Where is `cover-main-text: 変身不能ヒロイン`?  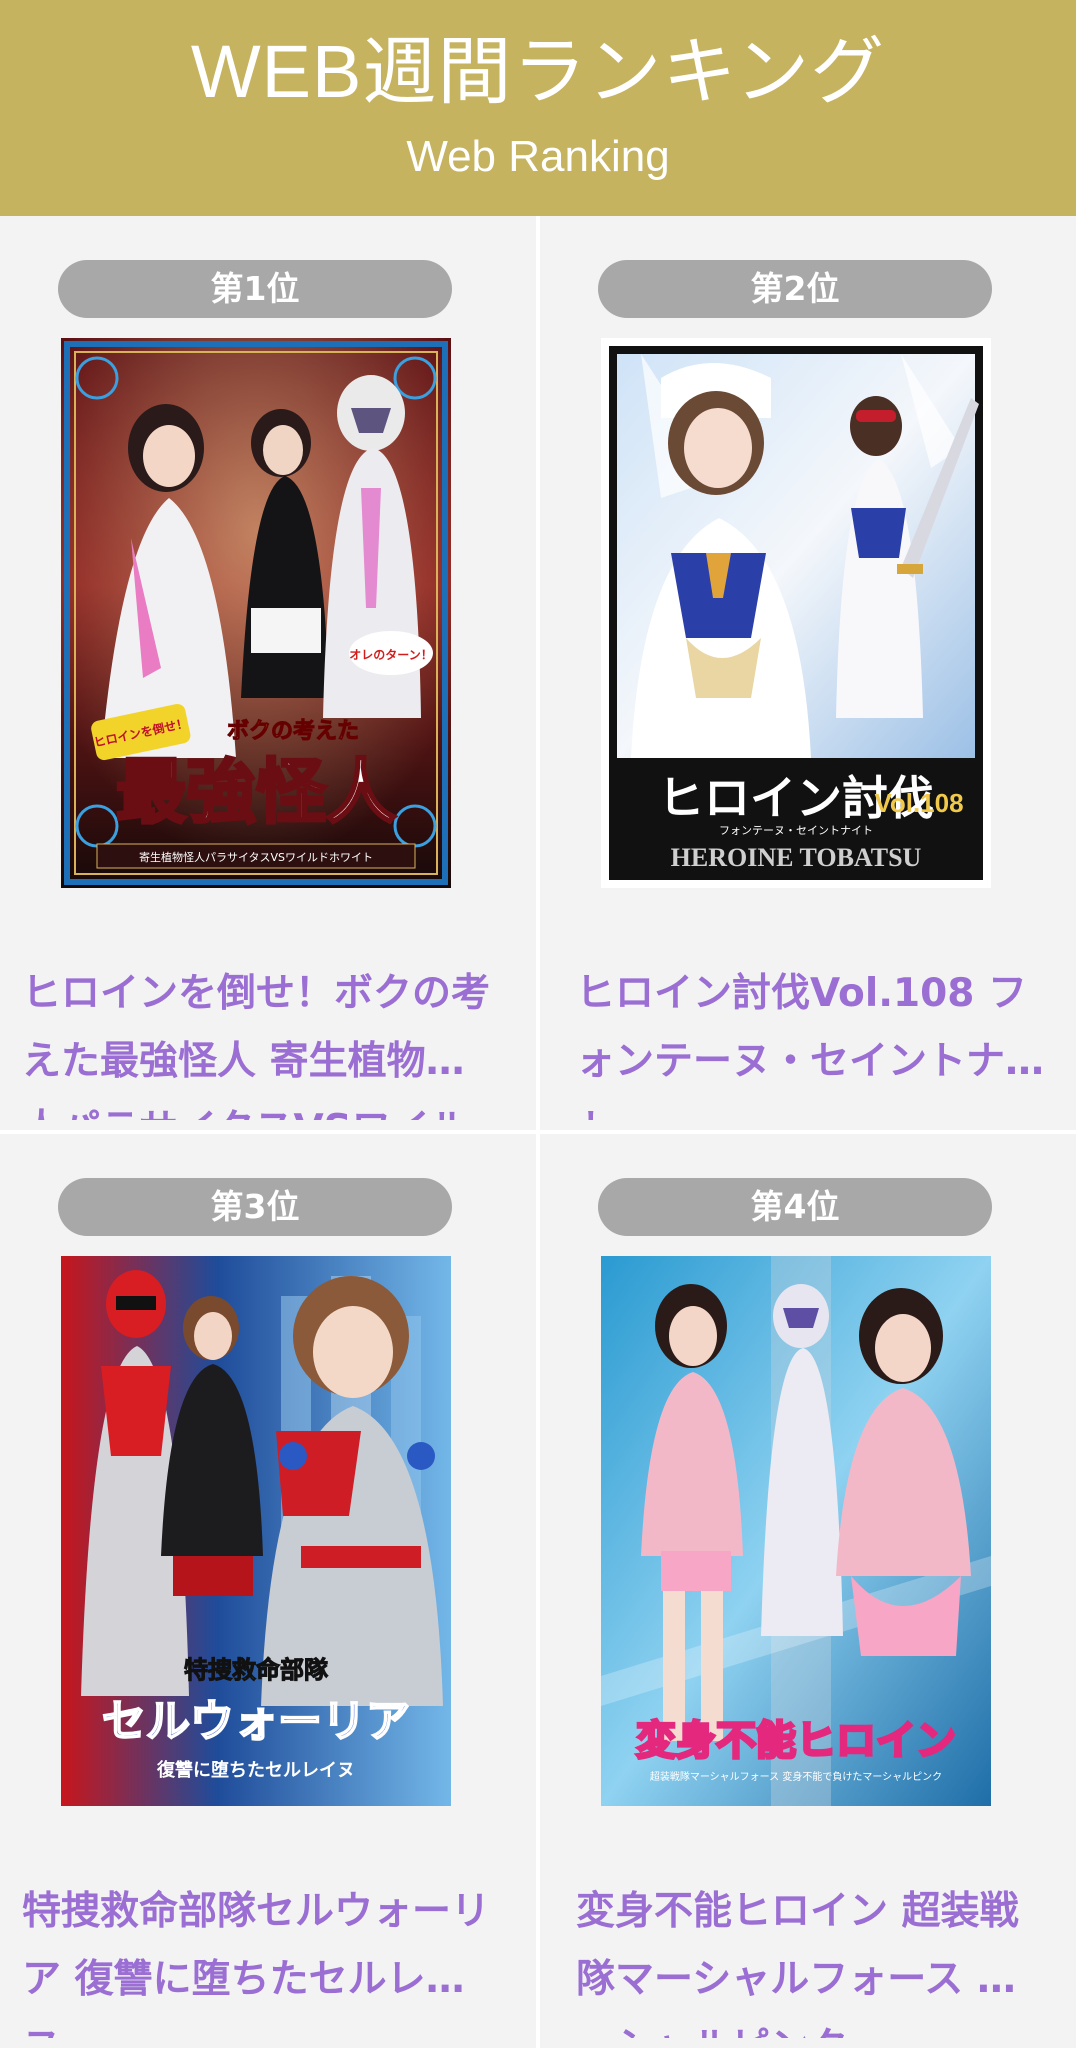 cover-main-text: 変身不能ヒロイン is located at coordinates (796, 1741).